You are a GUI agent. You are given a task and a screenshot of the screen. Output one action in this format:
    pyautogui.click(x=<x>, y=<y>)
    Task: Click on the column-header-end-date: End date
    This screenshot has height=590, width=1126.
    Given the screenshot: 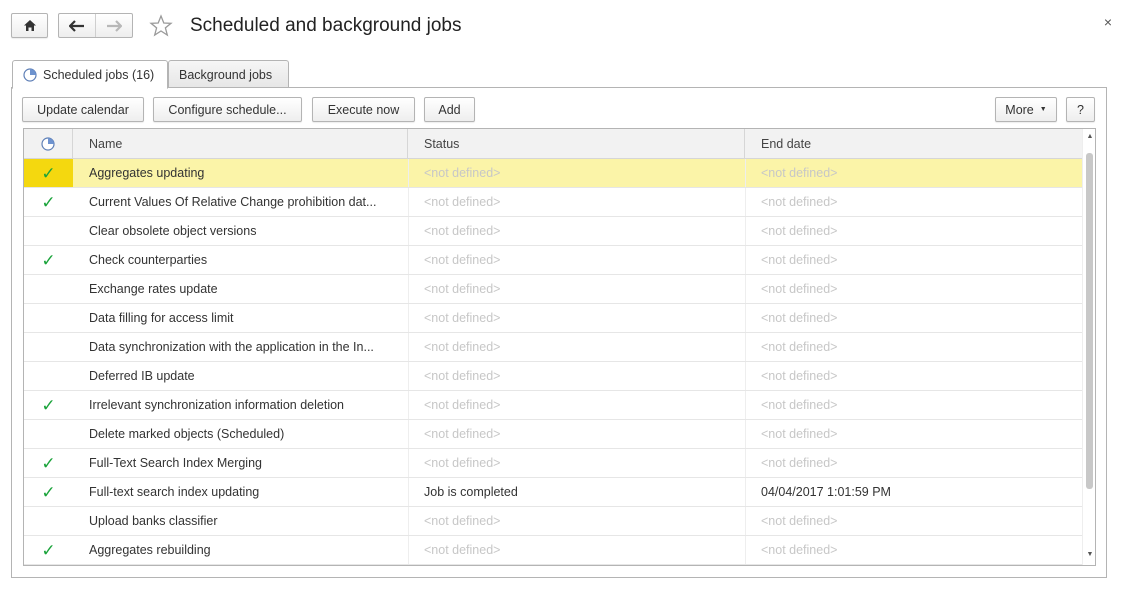 What is the action you would take?
    pyautogui.click(x=913, y=144)
    